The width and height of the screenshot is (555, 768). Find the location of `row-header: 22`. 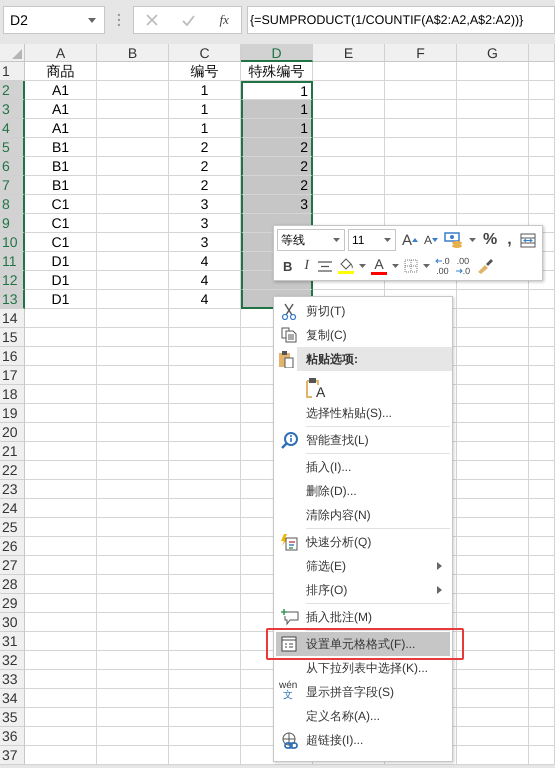

row-header: 22 is located at coordinates (12, 470).